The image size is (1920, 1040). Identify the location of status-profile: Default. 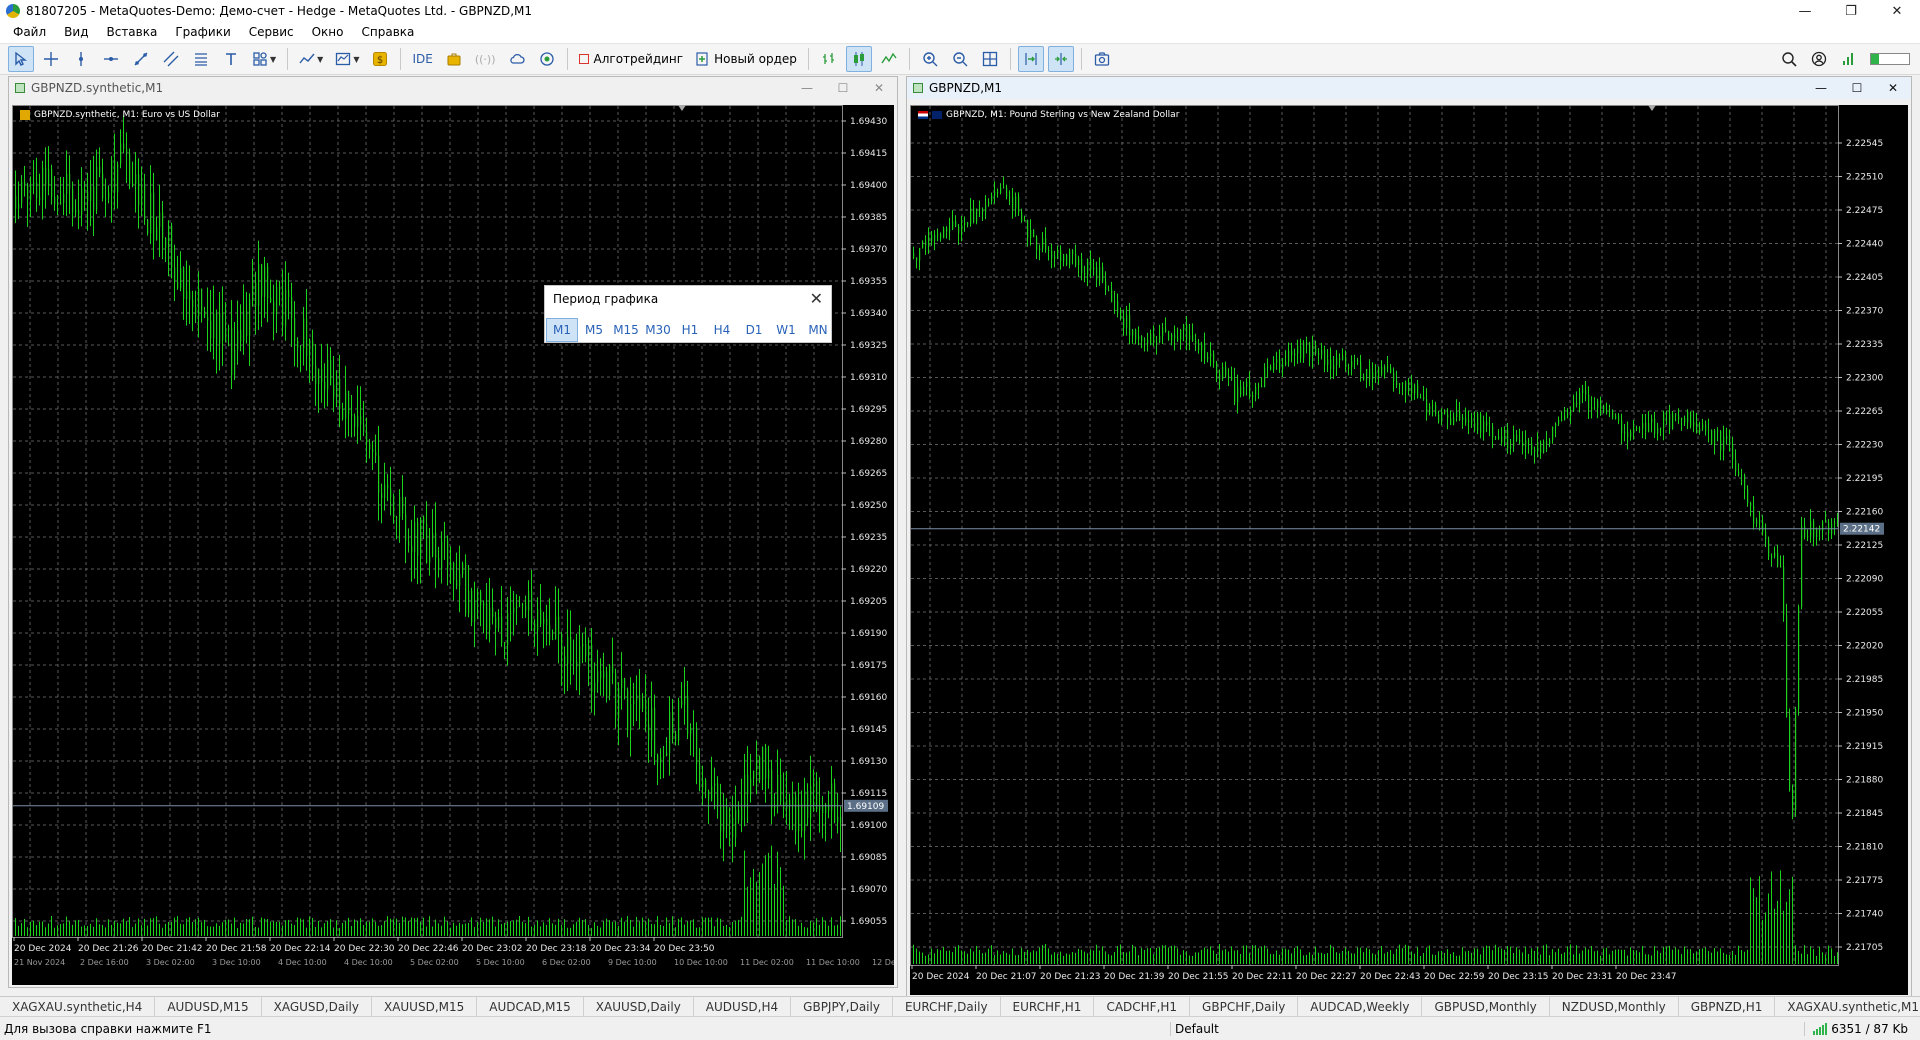
(1487, 1028).